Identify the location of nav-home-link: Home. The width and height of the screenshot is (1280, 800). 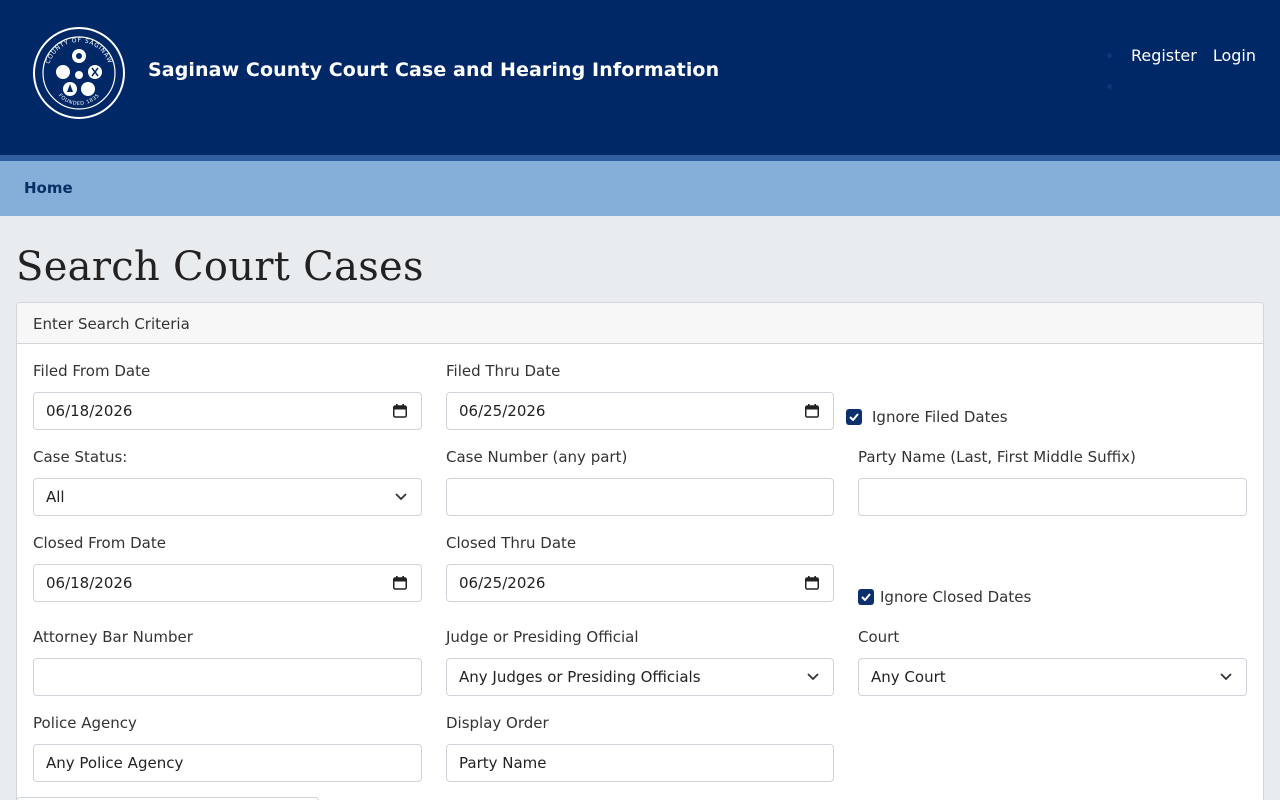
(48, 188).